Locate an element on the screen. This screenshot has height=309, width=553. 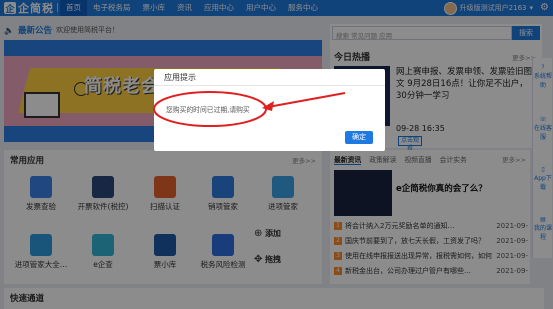
annotation-overlay is located at coordinates (249, 109).